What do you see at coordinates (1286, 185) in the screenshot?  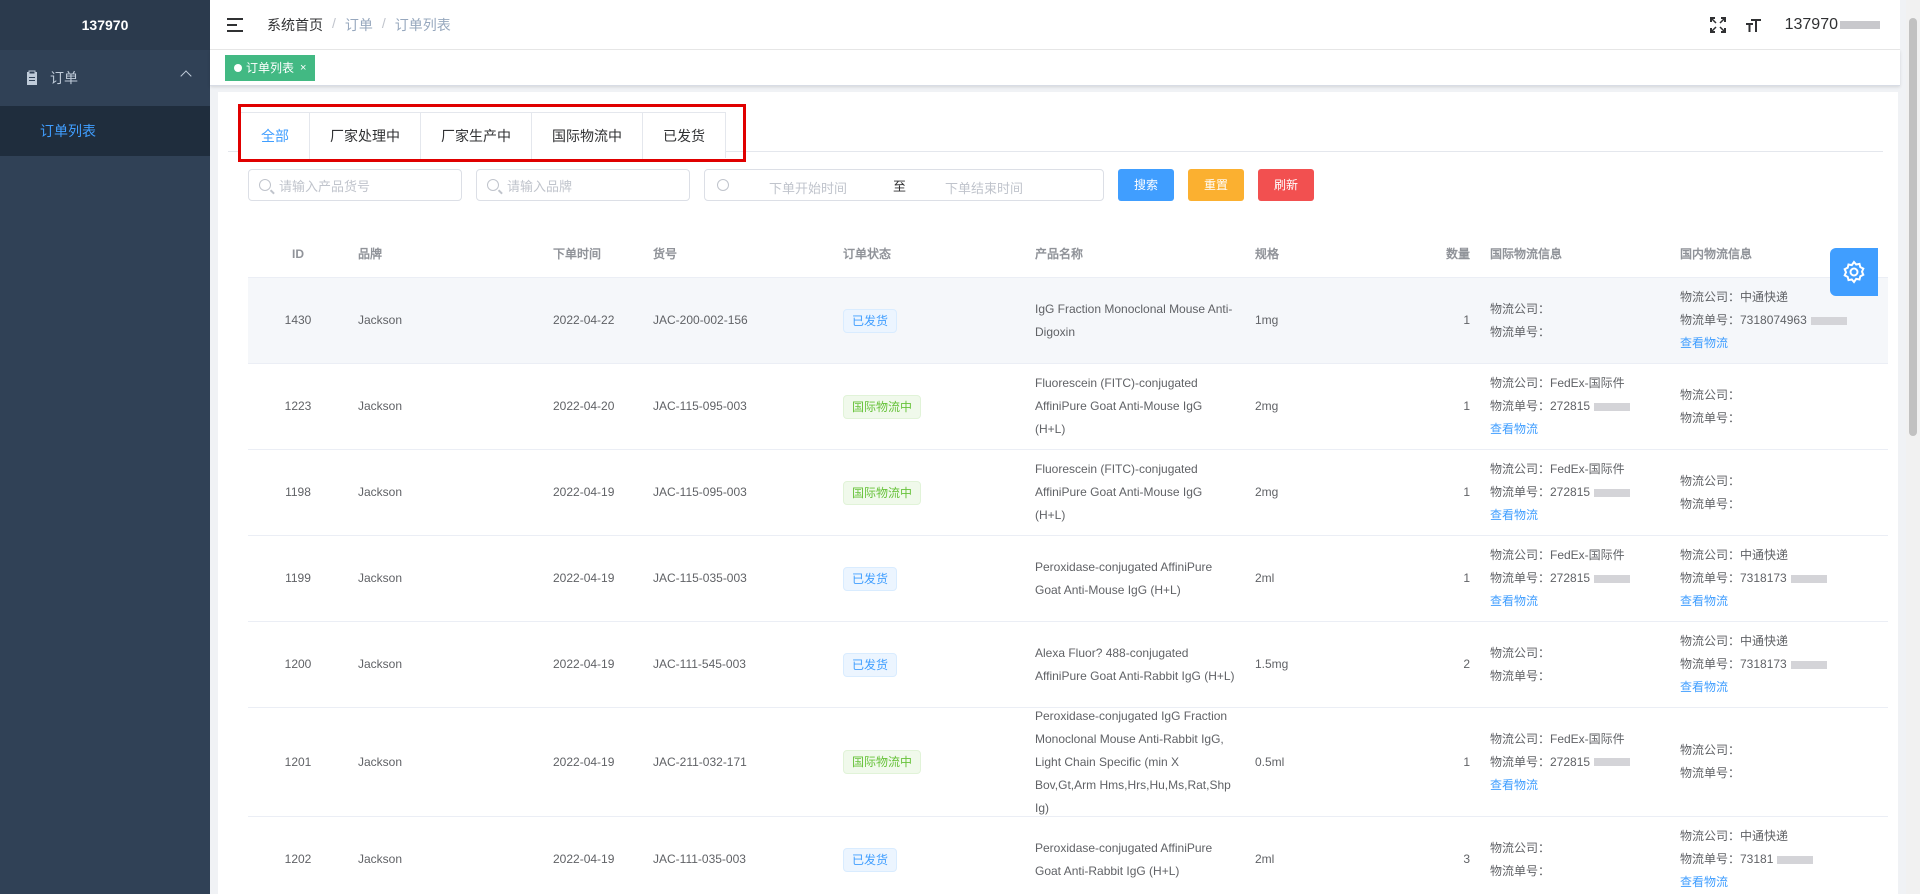 I see `refresh-button: 刷新` at bounding box center [1286, 185].